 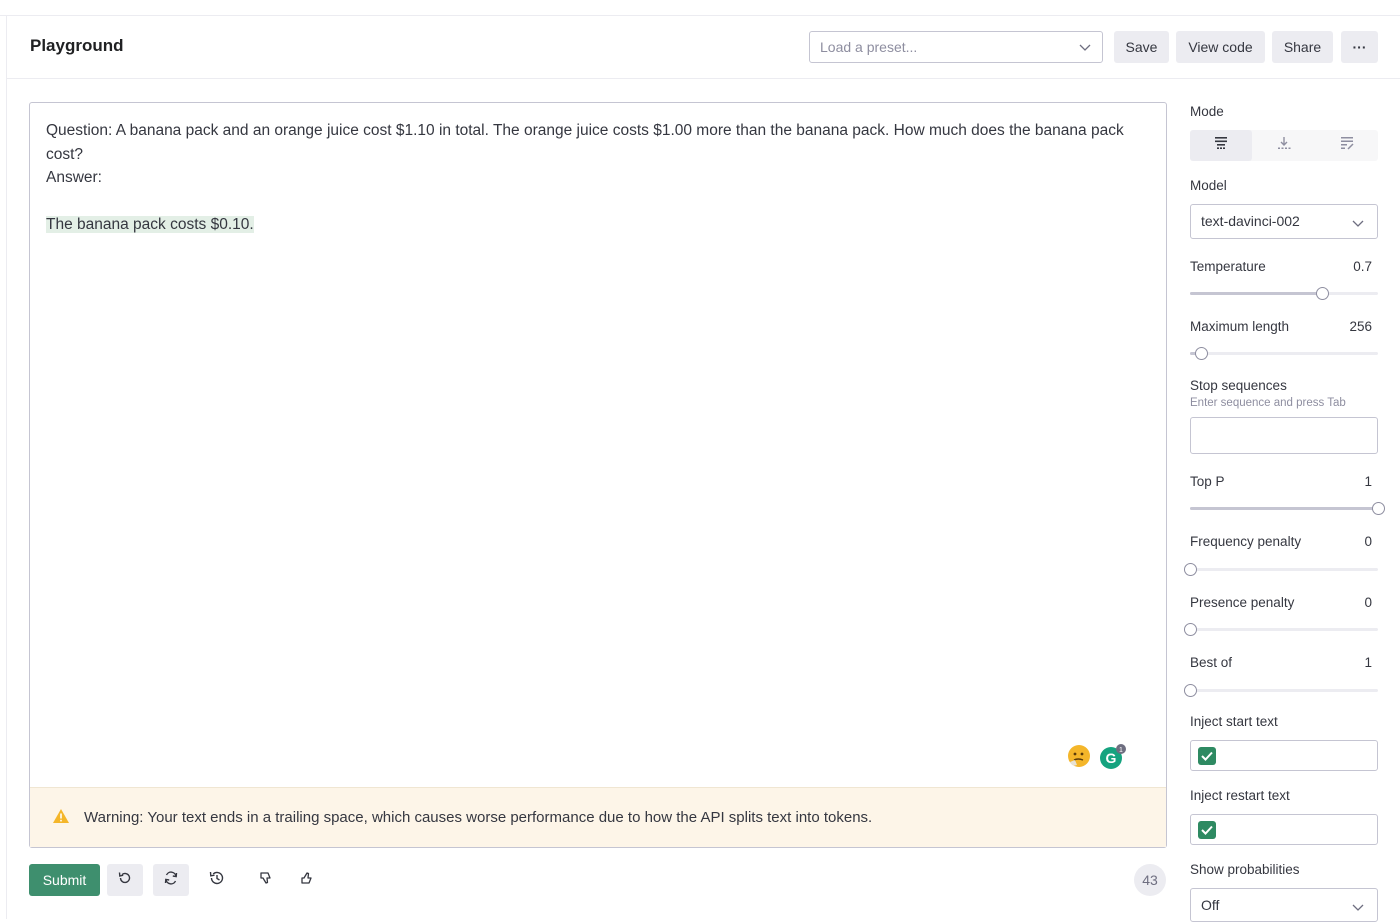 What do you see at coordinates (1281, 690) in the screenshot?
I see `best-of-slider` at bounding box center [1281, 690].